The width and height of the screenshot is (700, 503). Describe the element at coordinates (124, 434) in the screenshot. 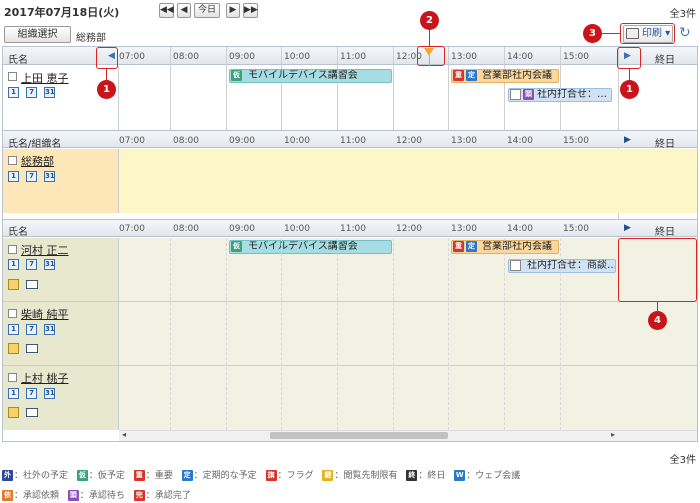

I see `scroll-left-button: ◂` at that location.